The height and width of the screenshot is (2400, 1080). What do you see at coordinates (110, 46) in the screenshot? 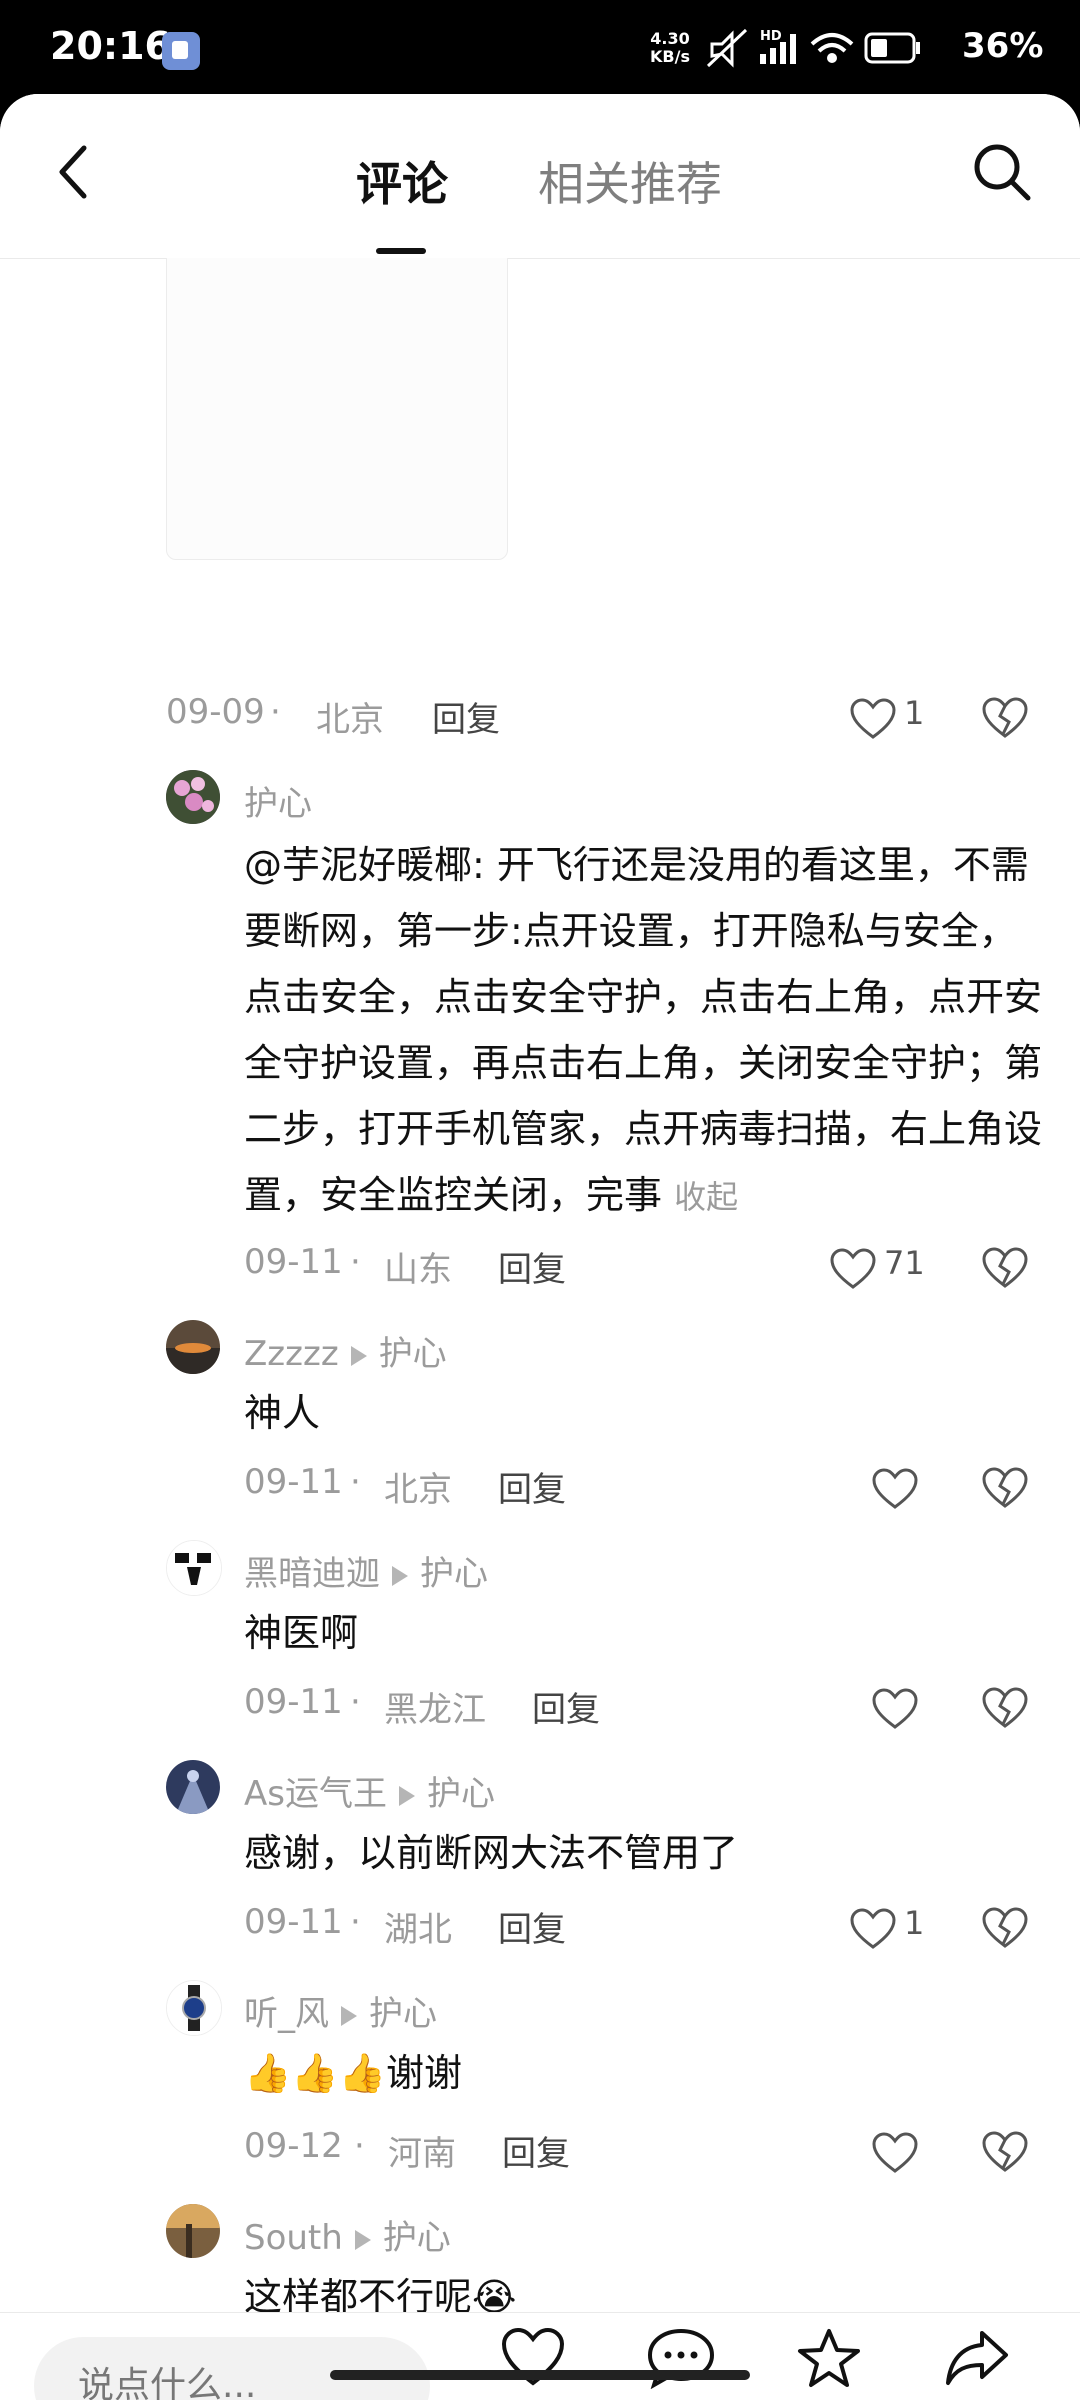
I see `status-time: 20:16` at bounding box center [110, 46].